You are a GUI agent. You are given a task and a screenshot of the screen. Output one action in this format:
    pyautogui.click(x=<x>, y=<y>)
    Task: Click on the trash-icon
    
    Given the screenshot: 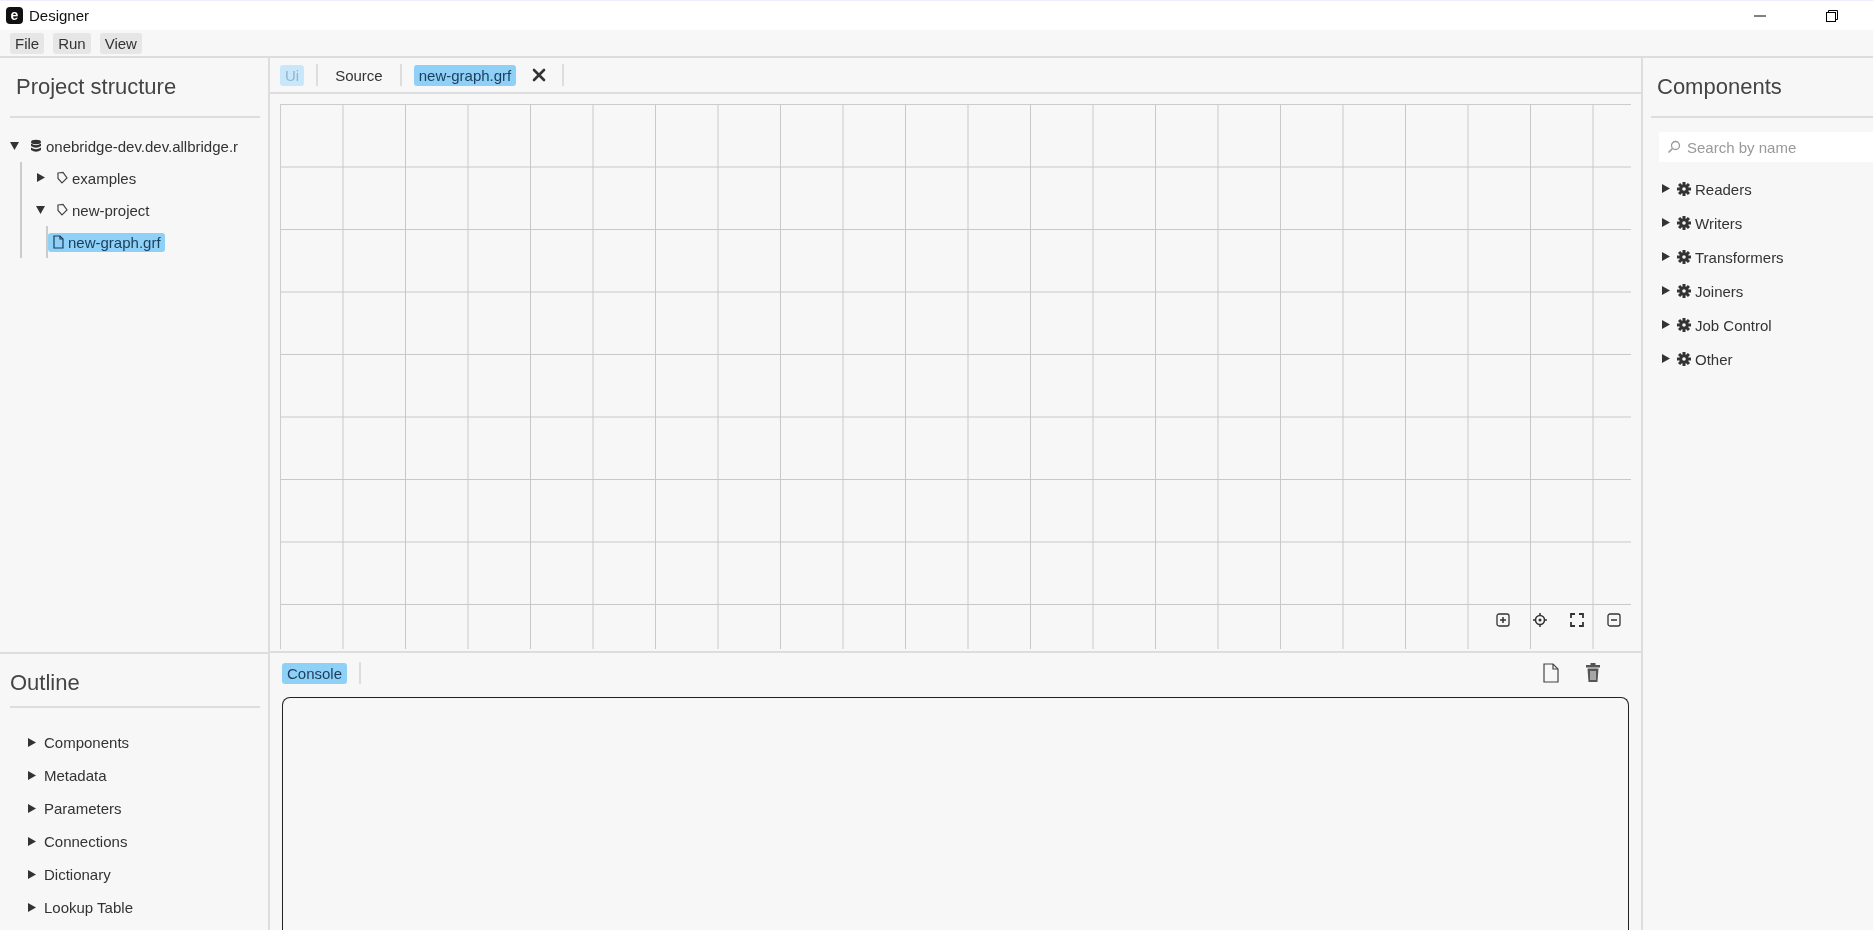 What is the action you would take?
    pyautogui.click(x=1593, y=673)
    